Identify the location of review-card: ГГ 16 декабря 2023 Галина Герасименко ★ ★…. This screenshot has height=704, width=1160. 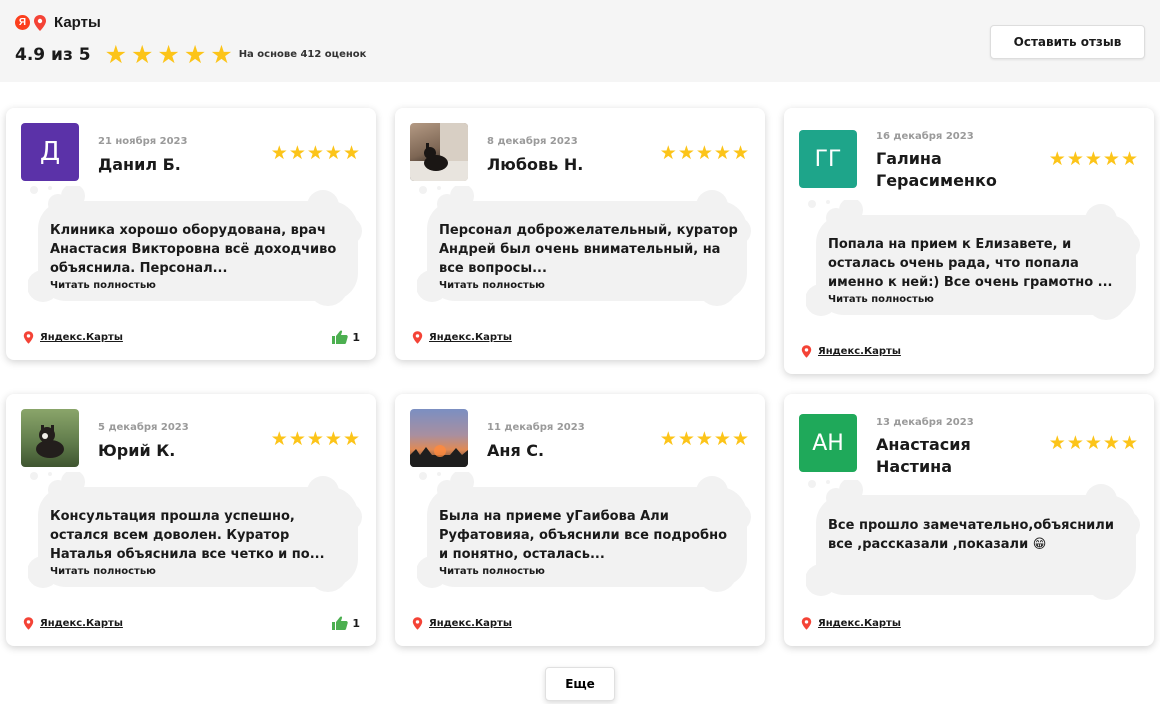
(969, 241).